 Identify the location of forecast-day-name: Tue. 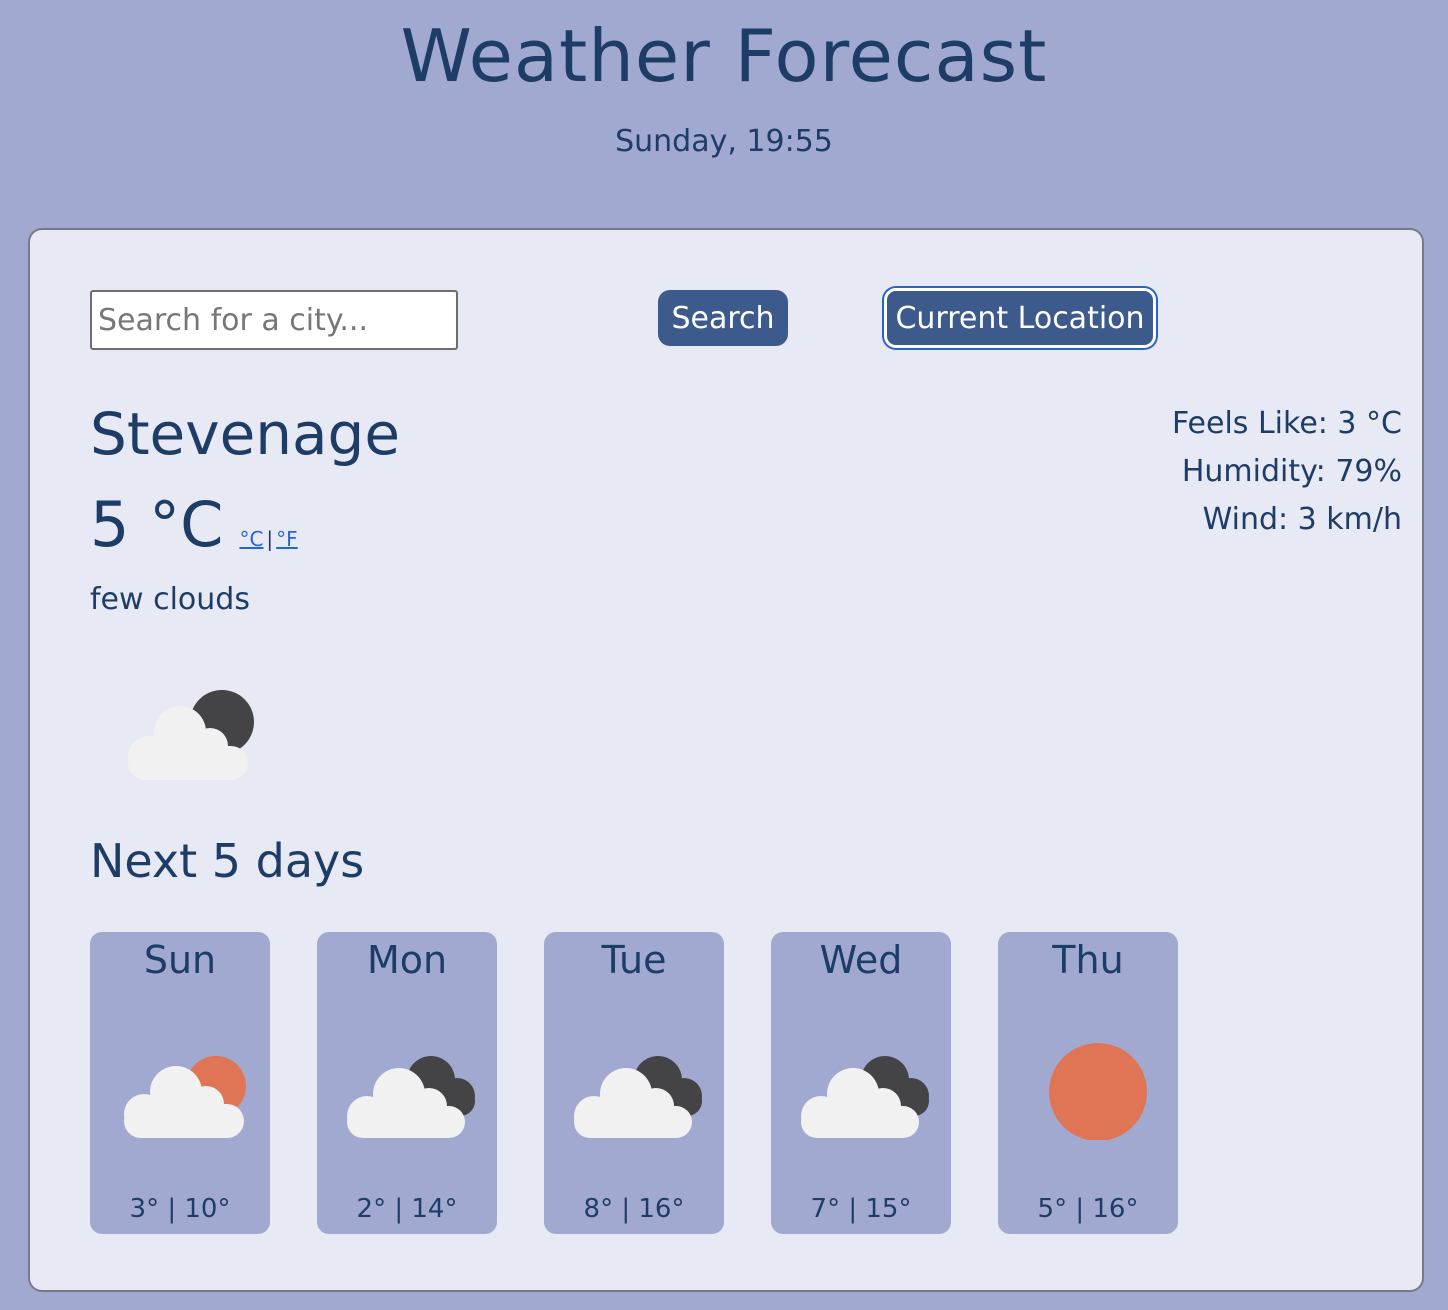
(634, 960).